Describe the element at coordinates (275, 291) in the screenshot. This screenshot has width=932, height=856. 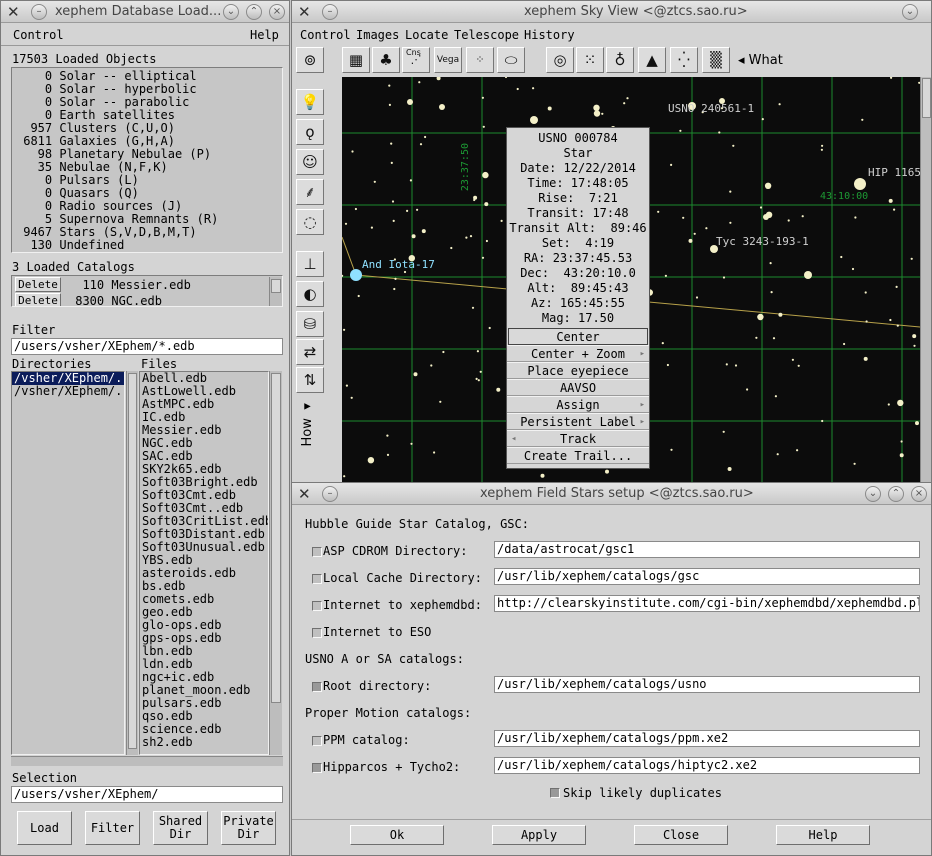
I see `catalog-scrollbar` at that location.